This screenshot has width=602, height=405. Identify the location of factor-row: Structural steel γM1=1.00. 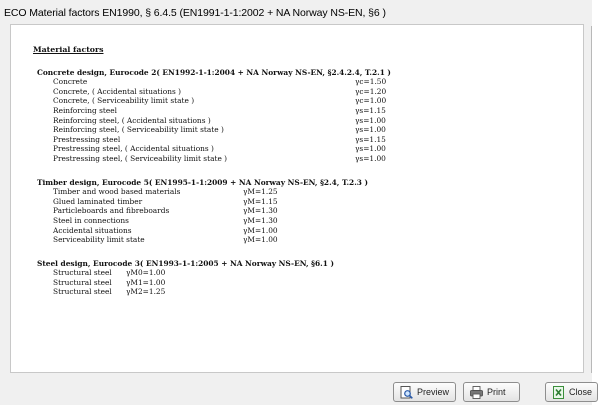
(212, 283).